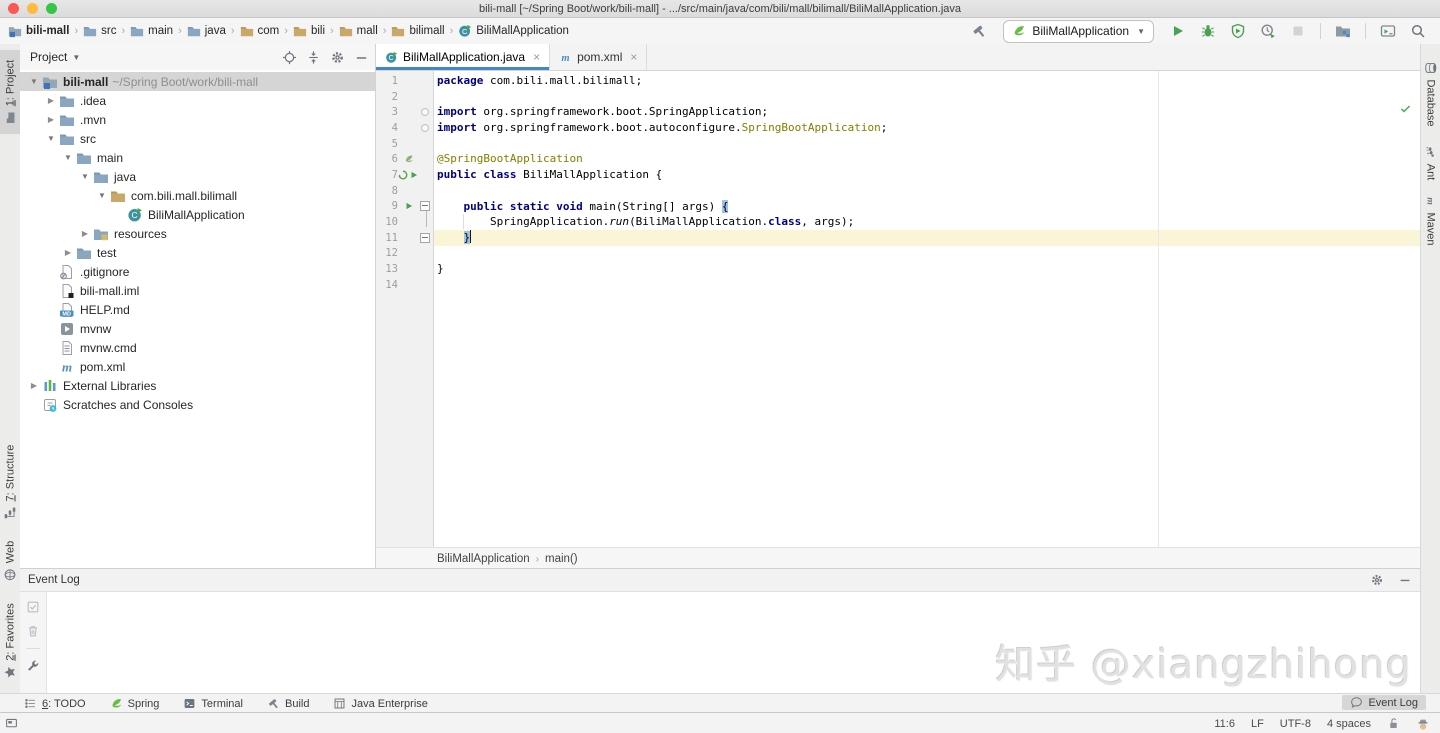 Image resolution: width=1440 pixels, height=733 pixels. What do you see at coordinates (313, 57) in the screenshot?
I see `collapse-all-icon` at bounding box center [313, 57].